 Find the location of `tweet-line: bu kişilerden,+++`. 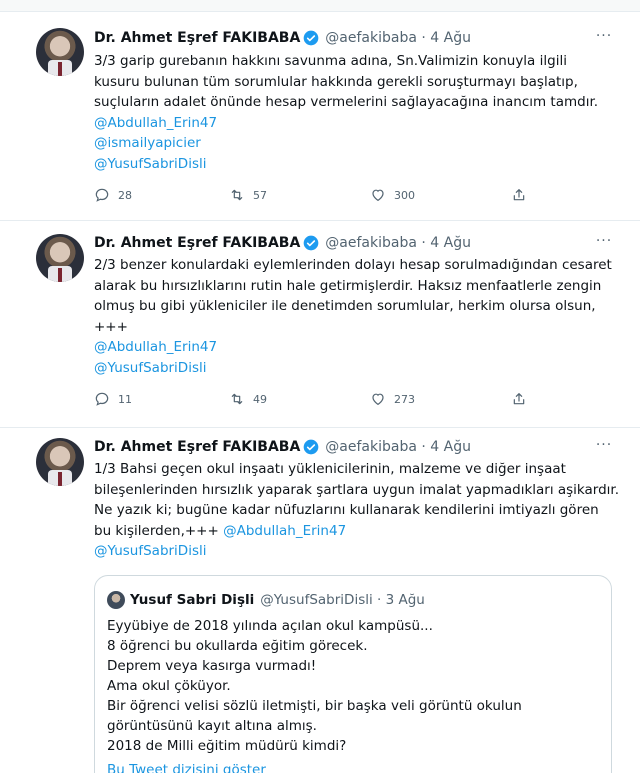

tweet-line: bu kişilerden,+++ is located at coordinates (156, 530).